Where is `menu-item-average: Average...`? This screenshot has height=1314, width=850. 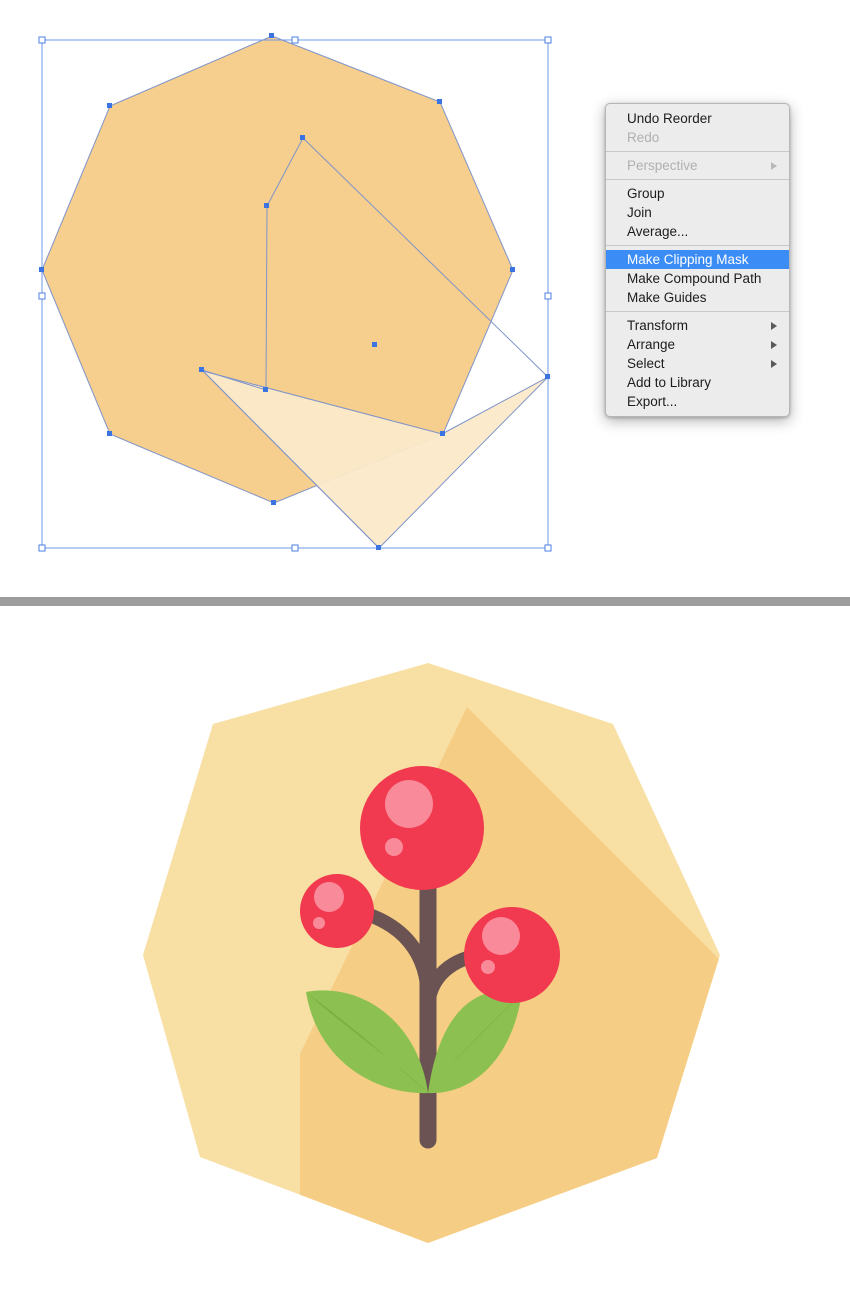 menu-item-average: Average... is located at coordinates (697, 231).